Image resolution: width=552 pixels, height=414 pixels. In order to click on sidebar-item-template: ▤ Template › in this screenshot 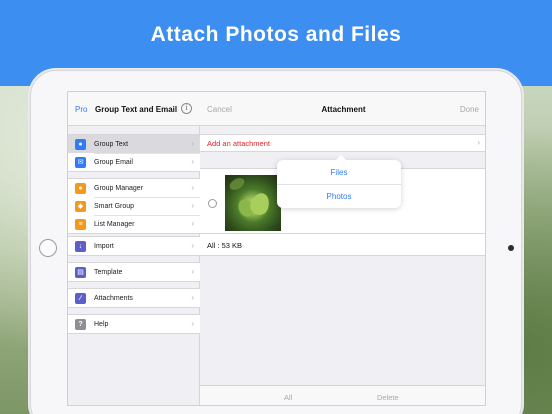, I will do `click(134, 272)`.